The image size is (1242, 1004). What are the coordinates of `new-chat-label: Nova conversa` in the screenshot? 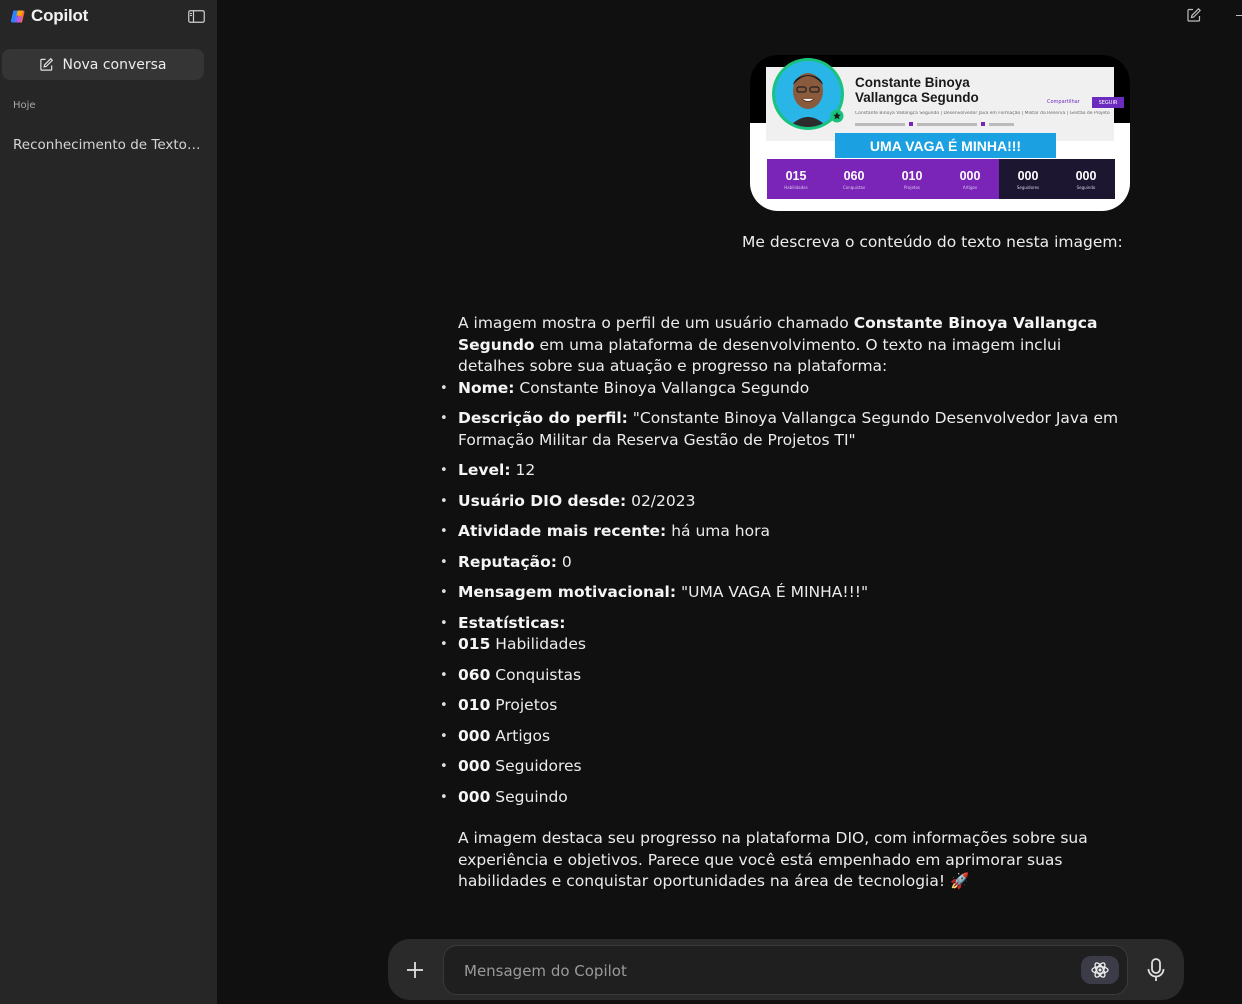 It's located at (114, 64).